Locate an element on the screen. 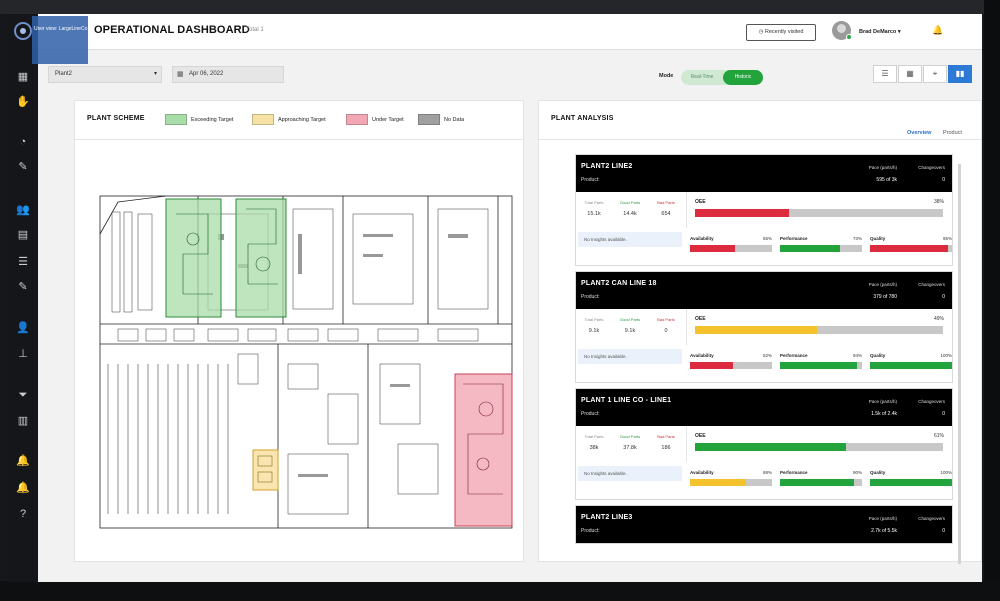  app-logo-icon is located at coordinates (23, 31).